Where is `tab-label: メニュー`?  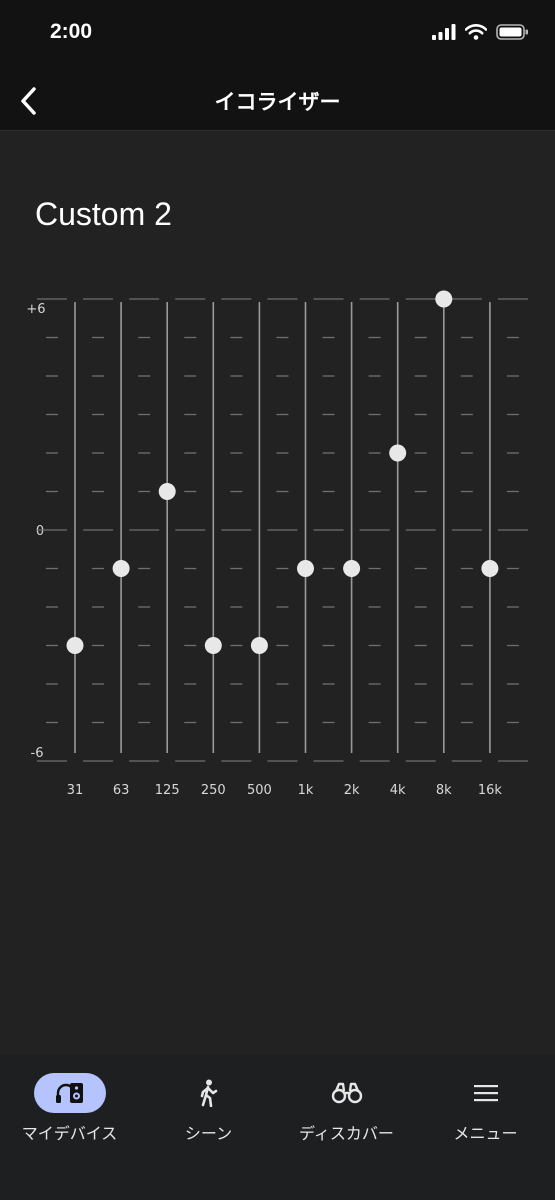 tab-label: メニュー is located at coordinates (485, 1133).